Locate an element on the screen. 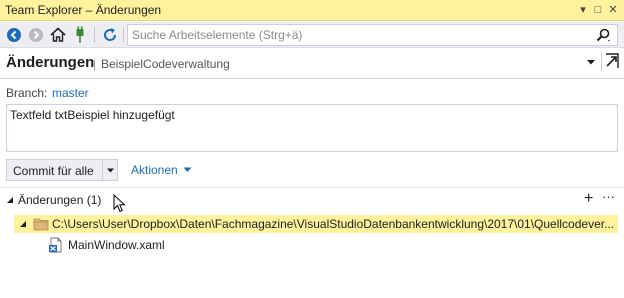  navigate-up-icon is located at coordinates (612, 61).